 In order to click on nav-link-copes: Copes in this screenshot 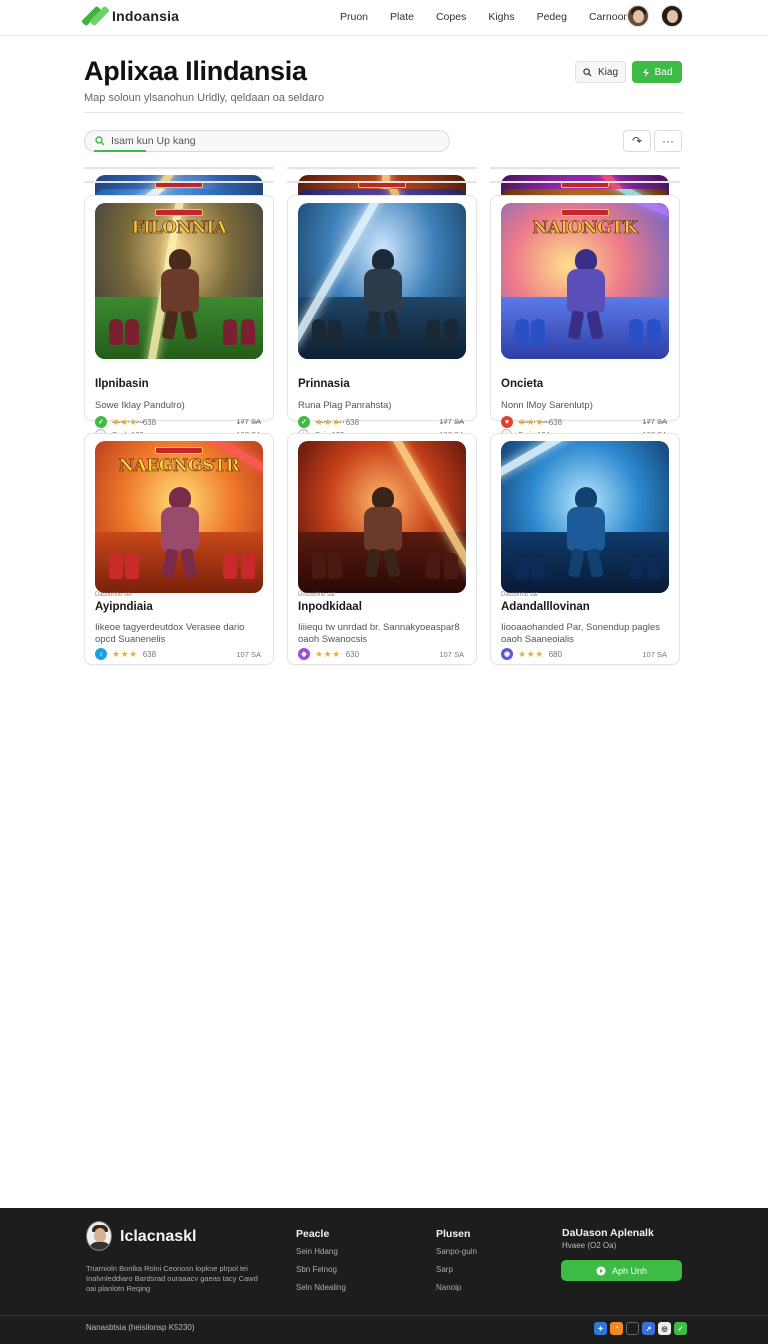, I will do `click(451, 17)`.